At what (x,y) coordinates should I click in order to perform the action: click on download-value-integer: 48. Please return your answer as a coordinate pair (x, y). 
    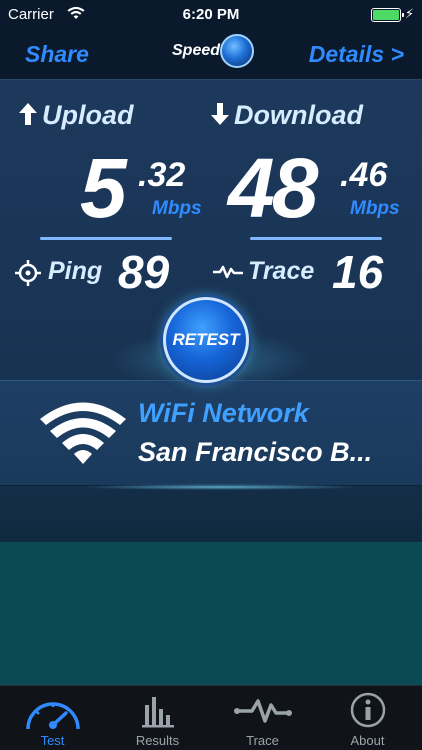
    Looking at the image, I should click on (273, 188).